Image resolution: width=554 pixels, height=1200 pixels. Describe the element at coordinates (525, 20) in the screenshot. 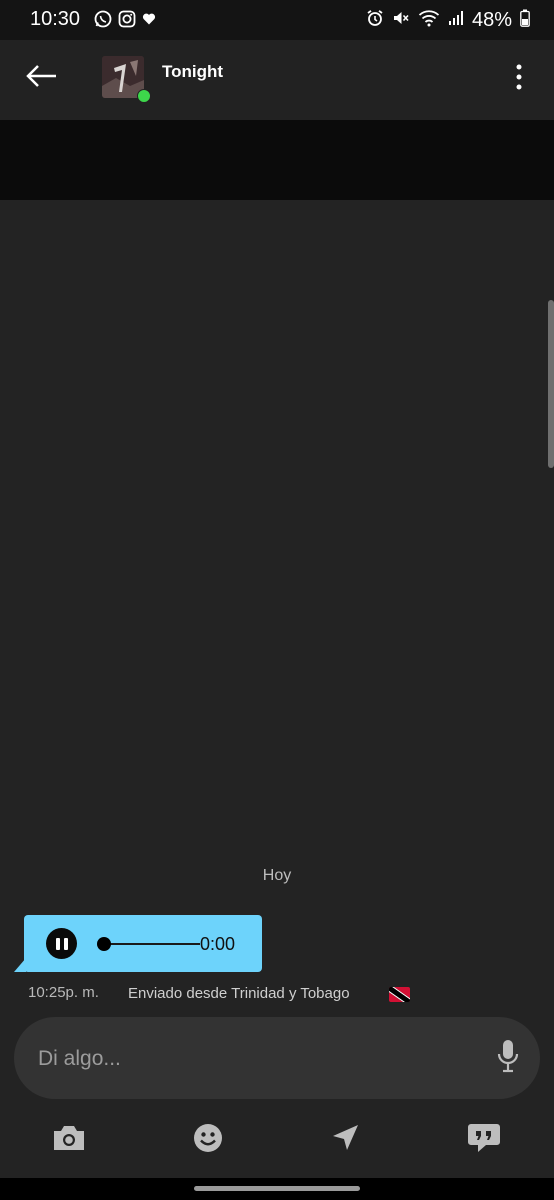

I see `battery-icon` at that location.